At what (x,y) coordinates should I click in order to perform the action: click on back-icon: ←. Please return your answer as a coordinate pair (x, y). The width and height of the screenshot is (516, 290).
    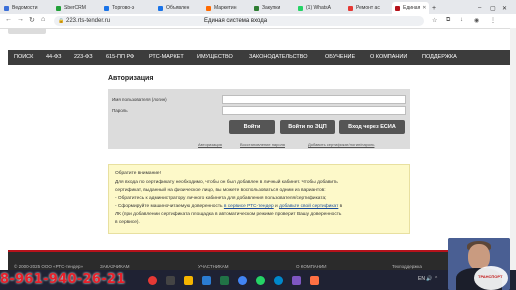
    Looking at the image, I should click on (8, 19).